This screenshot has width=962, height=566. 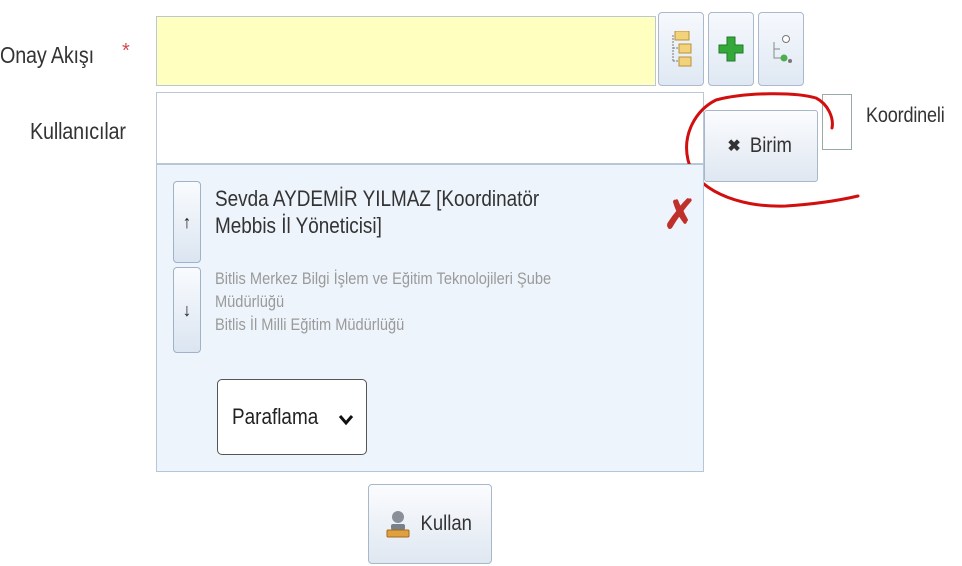 I want to click on kullan-label: Kullan, so click(x=446, y=523).